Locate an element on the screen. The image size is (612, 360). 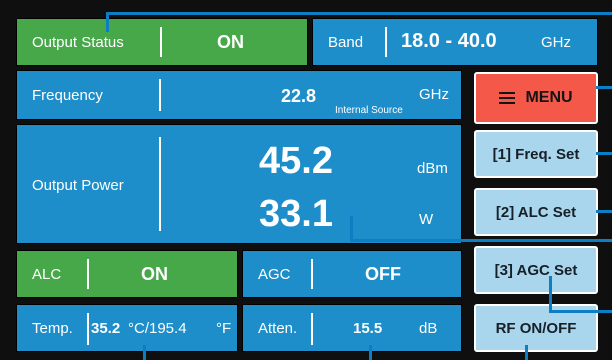
hamburger-icon is located at coordinates (507, 98).